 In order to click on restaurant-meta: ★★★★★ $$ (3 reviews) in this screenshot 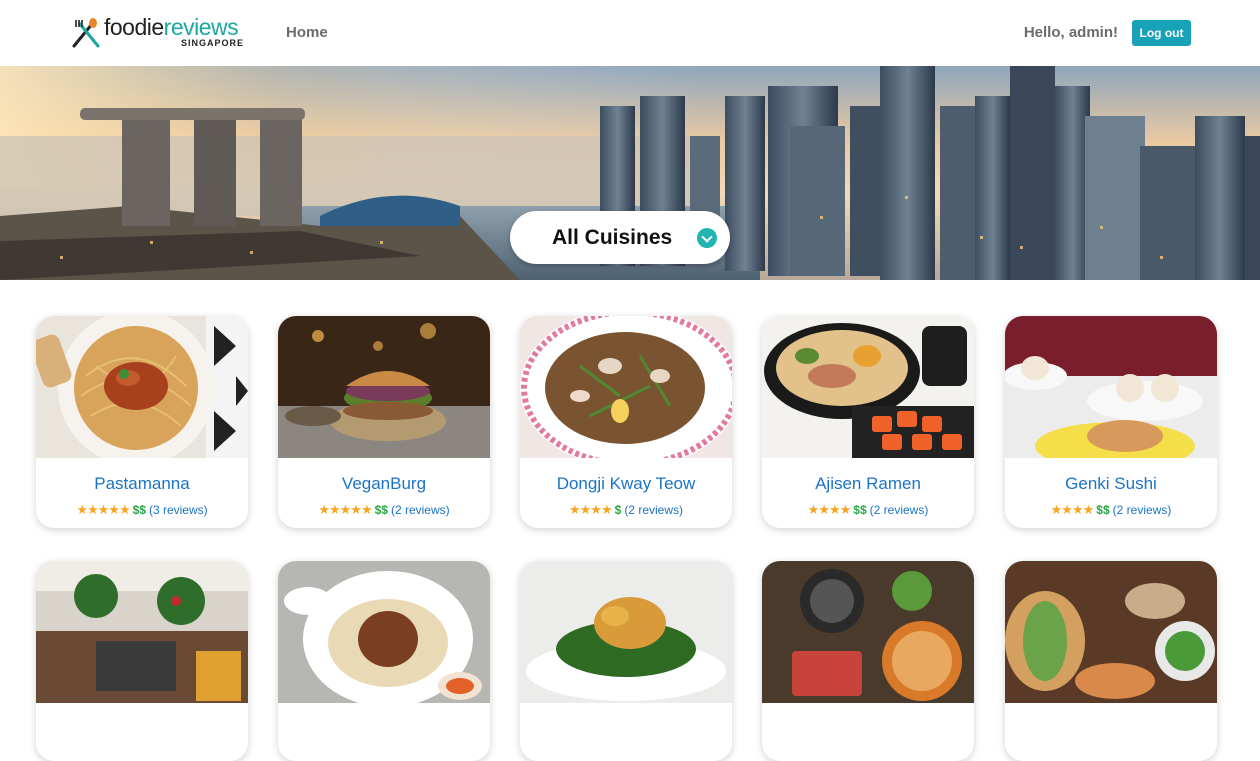, I will do `click(142, 510)`.